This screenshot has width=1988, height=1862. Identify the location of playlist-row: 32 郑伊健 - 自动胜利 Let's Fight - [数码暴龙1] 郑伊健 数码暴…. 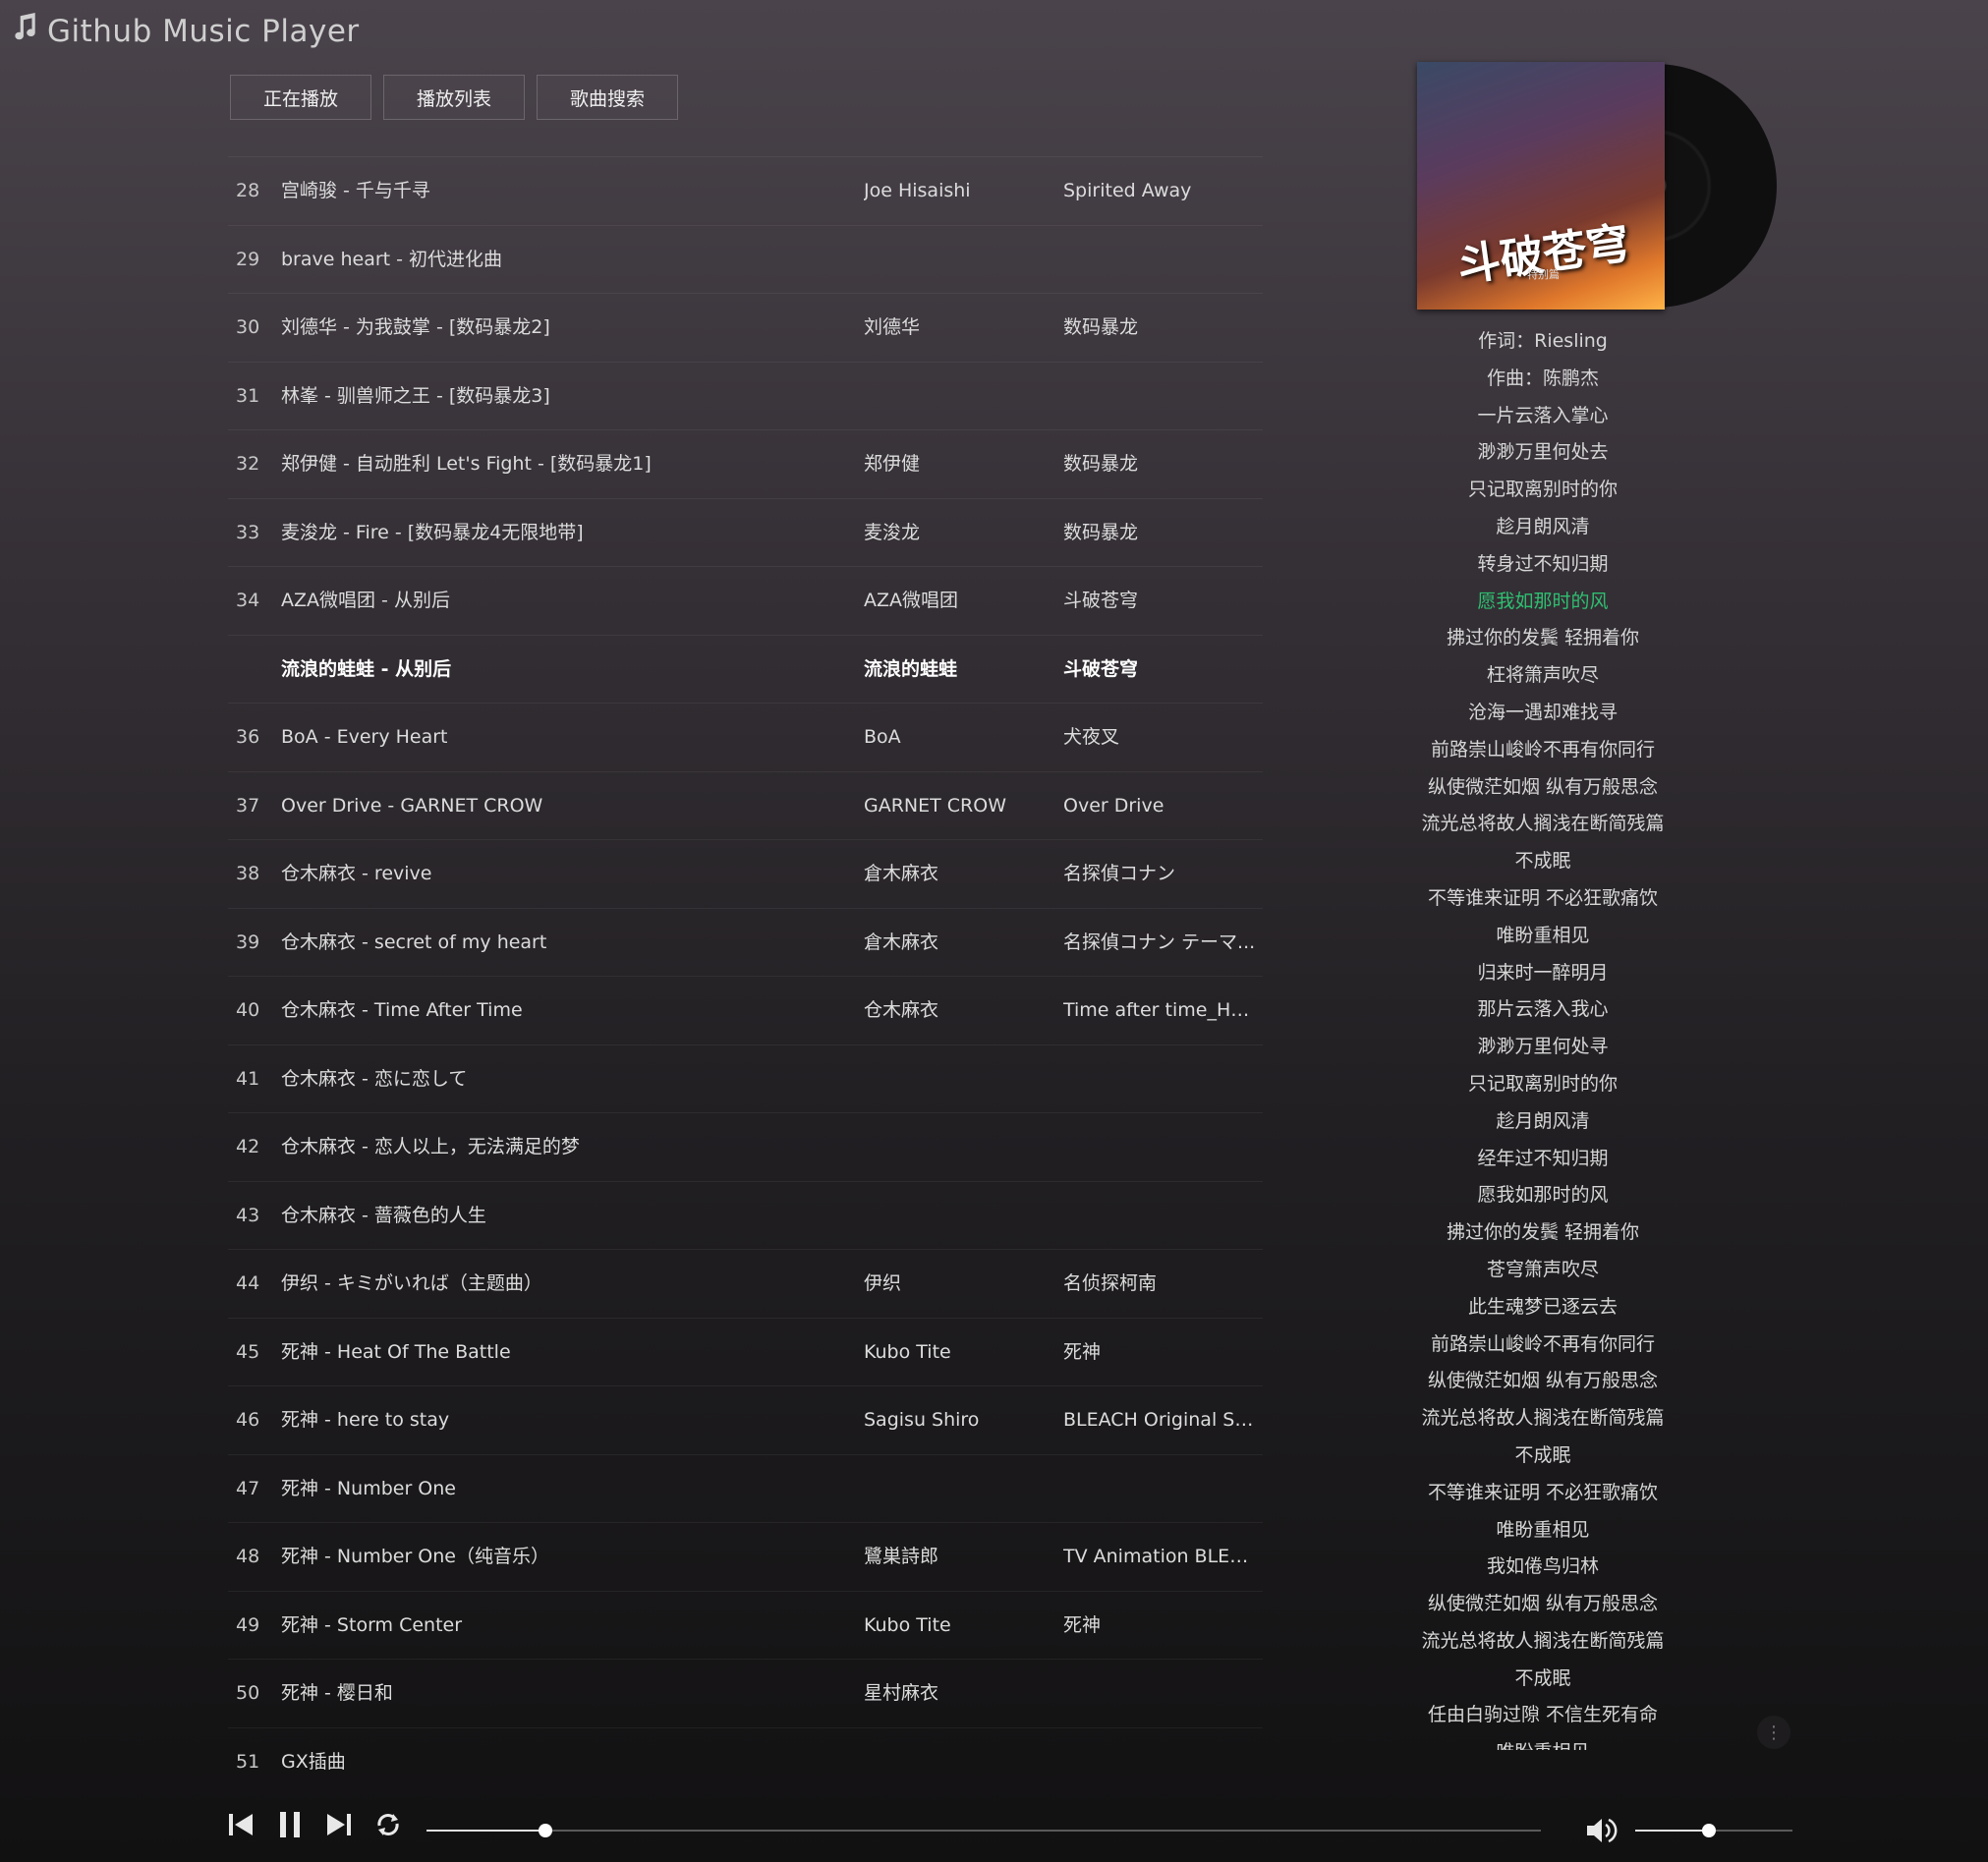
(746, 463).